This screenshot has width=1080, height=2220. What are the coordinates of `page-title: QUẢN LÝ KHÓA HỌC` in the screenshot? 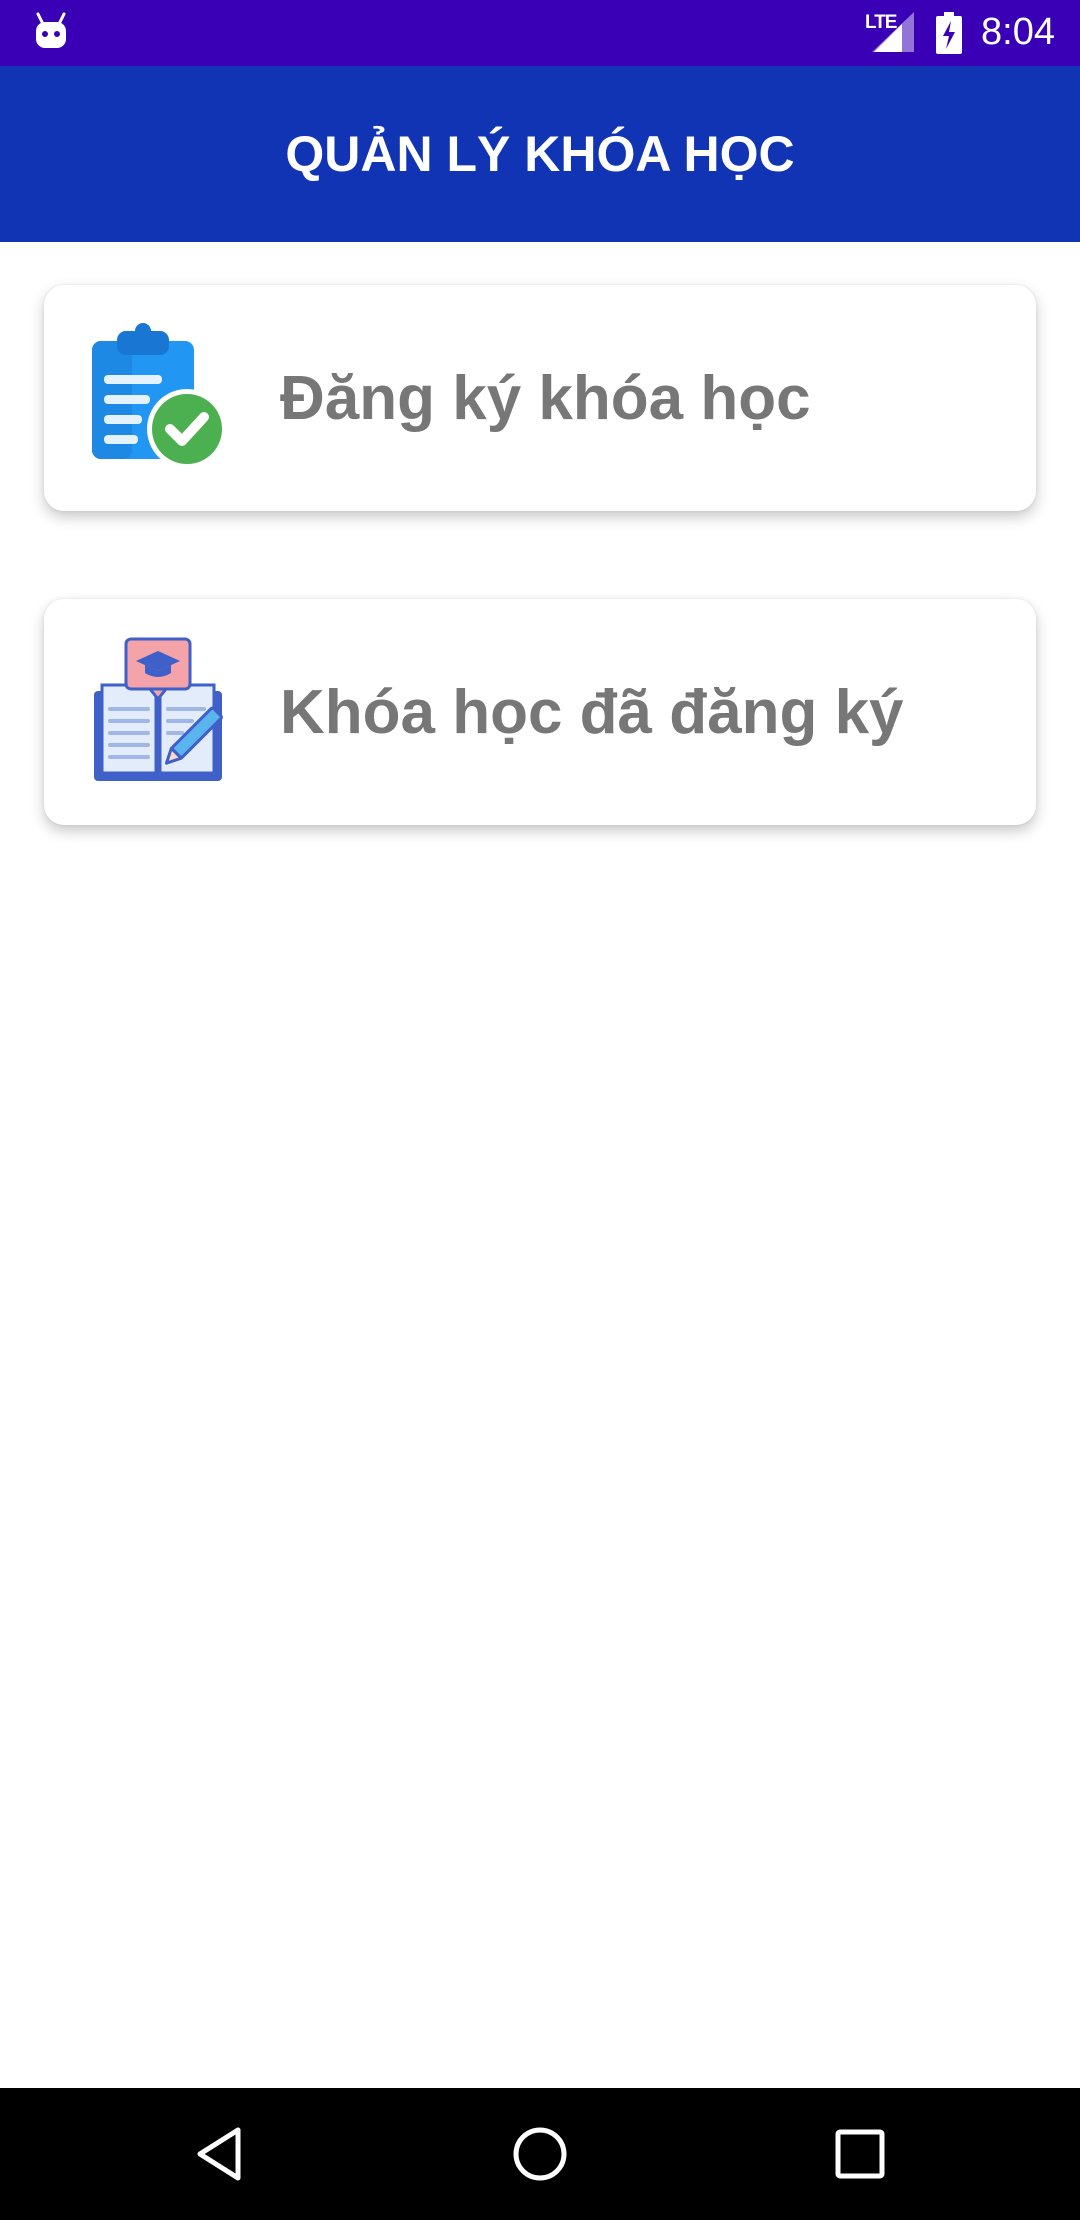 It's located at (540, 154).